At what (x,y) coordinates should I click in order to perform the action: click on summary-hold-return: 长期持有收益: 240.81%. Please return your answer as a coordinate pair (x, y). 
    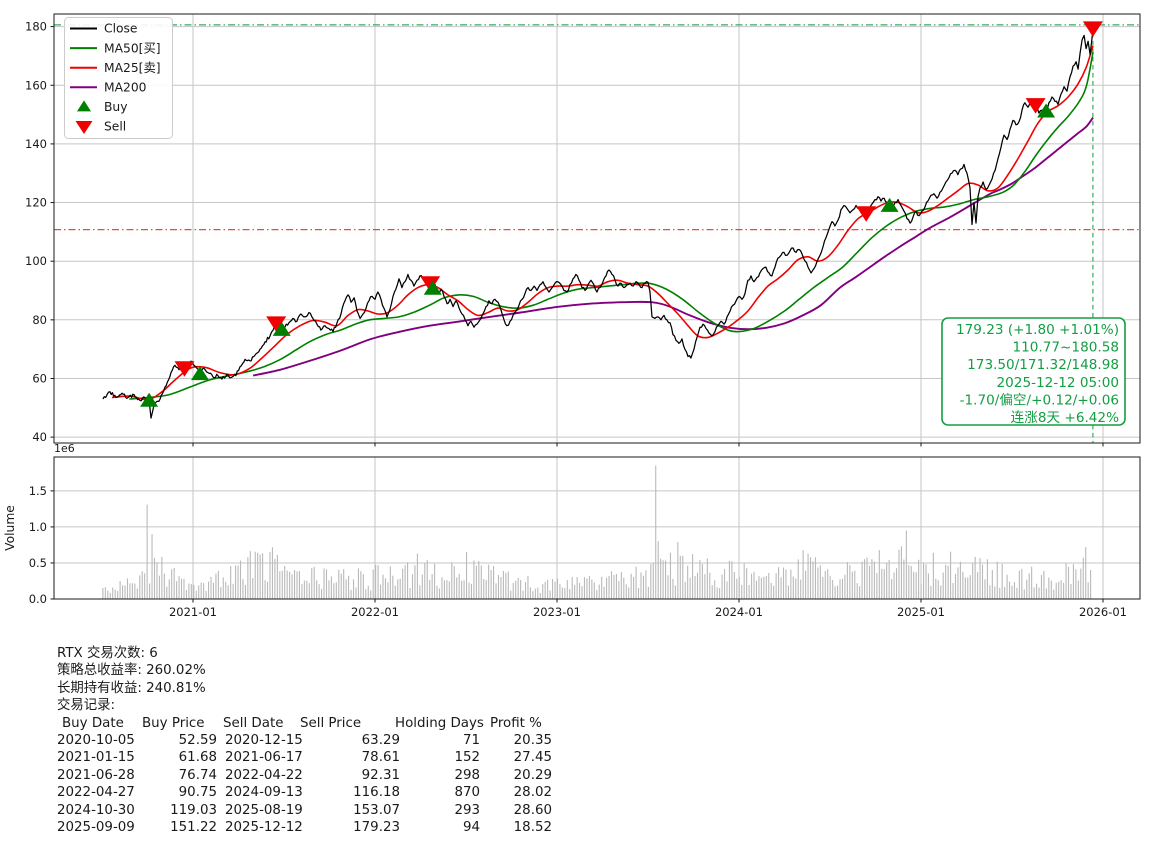
    Looking at the image, I should click on (131, 688).